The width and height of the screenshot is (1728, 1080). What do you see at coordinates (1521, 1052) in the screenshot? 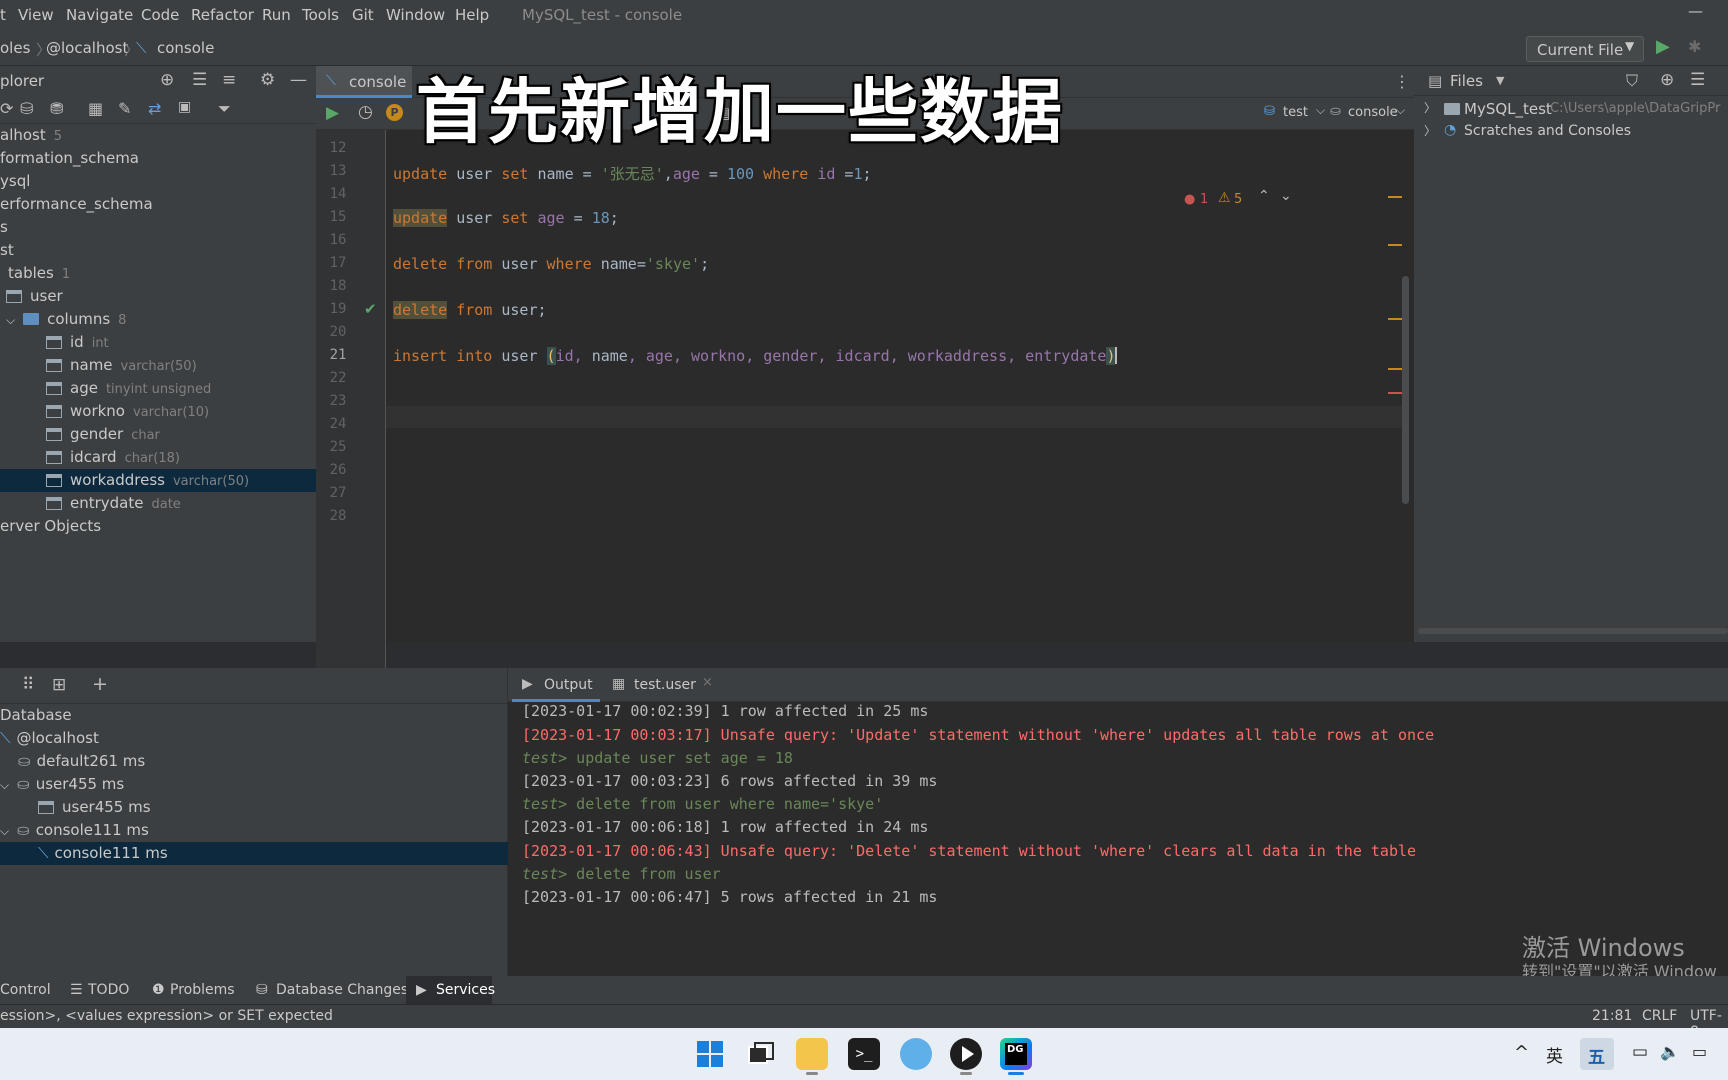
I see `chevron-up-icon: ^` at bounding box center [1521, 1052].